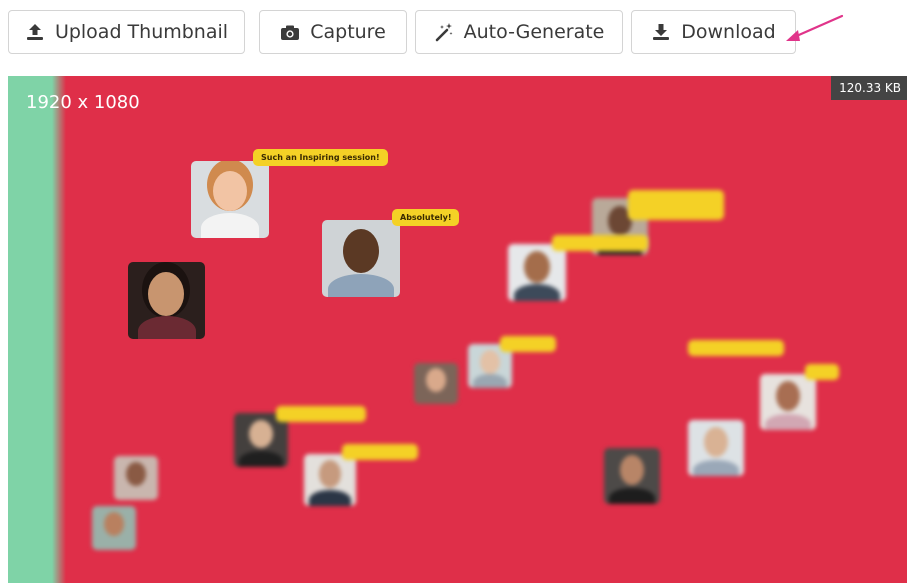 The height and width of the screenshot is (583, 907). What do you see at coordinates (320, 157) in the screenshot?
I see `chat-bubble: Such an Inspiring session!` at bounding box center [320, 157].